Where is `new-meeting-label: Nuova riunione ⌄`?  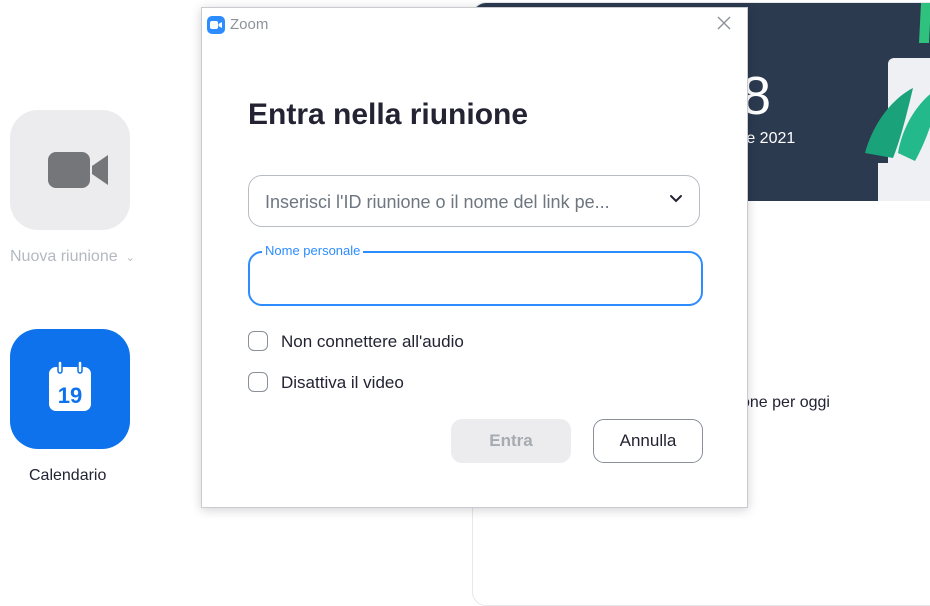
new-meeting-label: Nuova riunione ⌄ is located at coordinates (72, 257).